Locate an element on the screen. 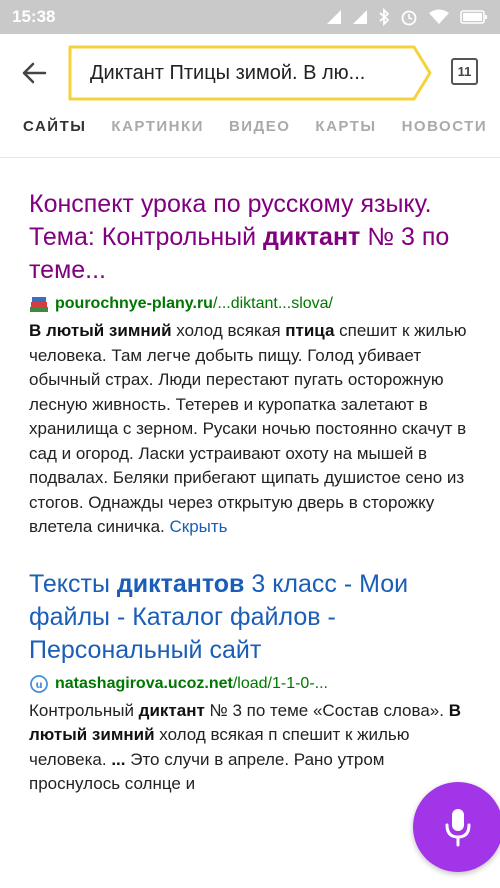 Image resolution: width=500 pixels, height=888 pixels. tab-maps: КАРТЫ is located at coordinates (345, 123).